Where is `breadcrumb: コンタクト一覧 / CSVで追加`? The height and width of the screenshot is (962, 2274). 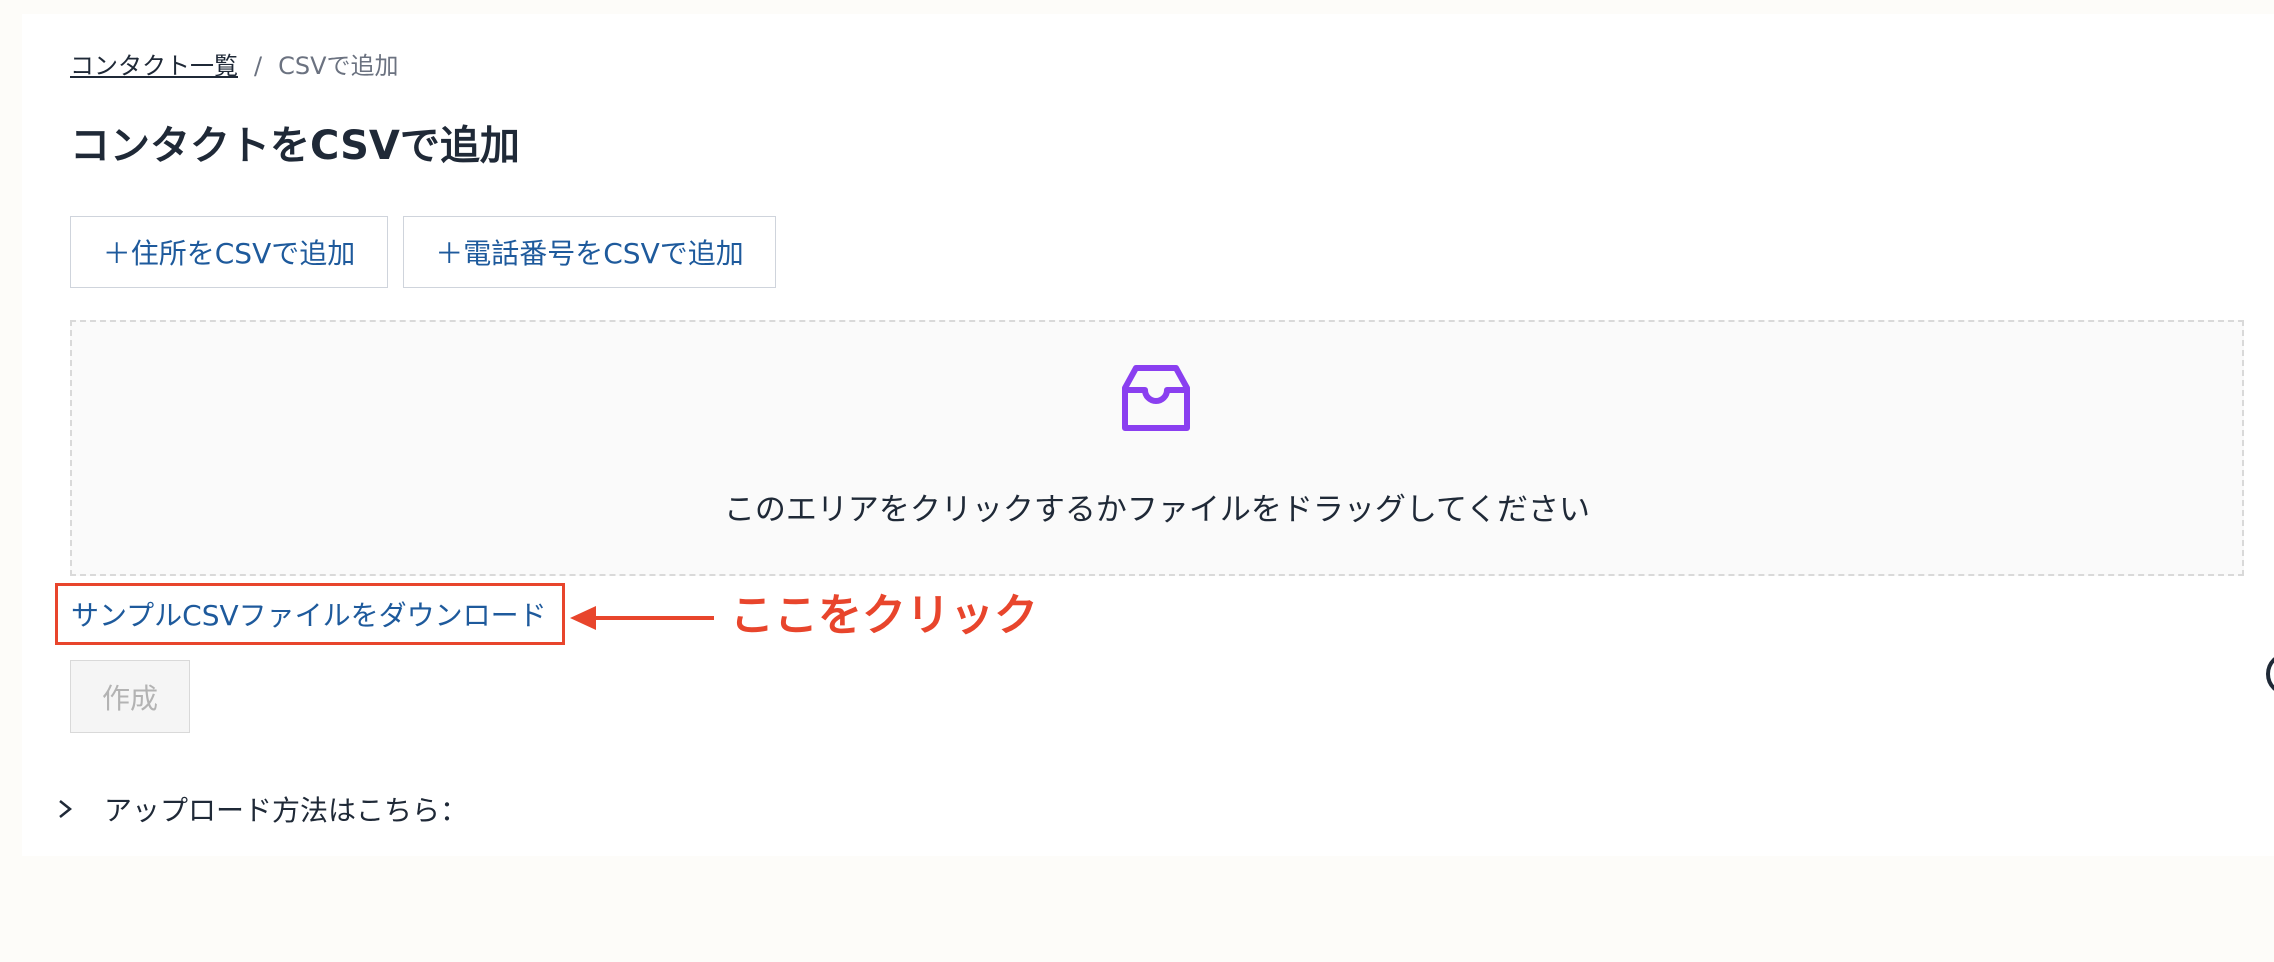
breadcrumb: コンタクト一覧 / CSVで追加 is located at coordinates (234, 66).